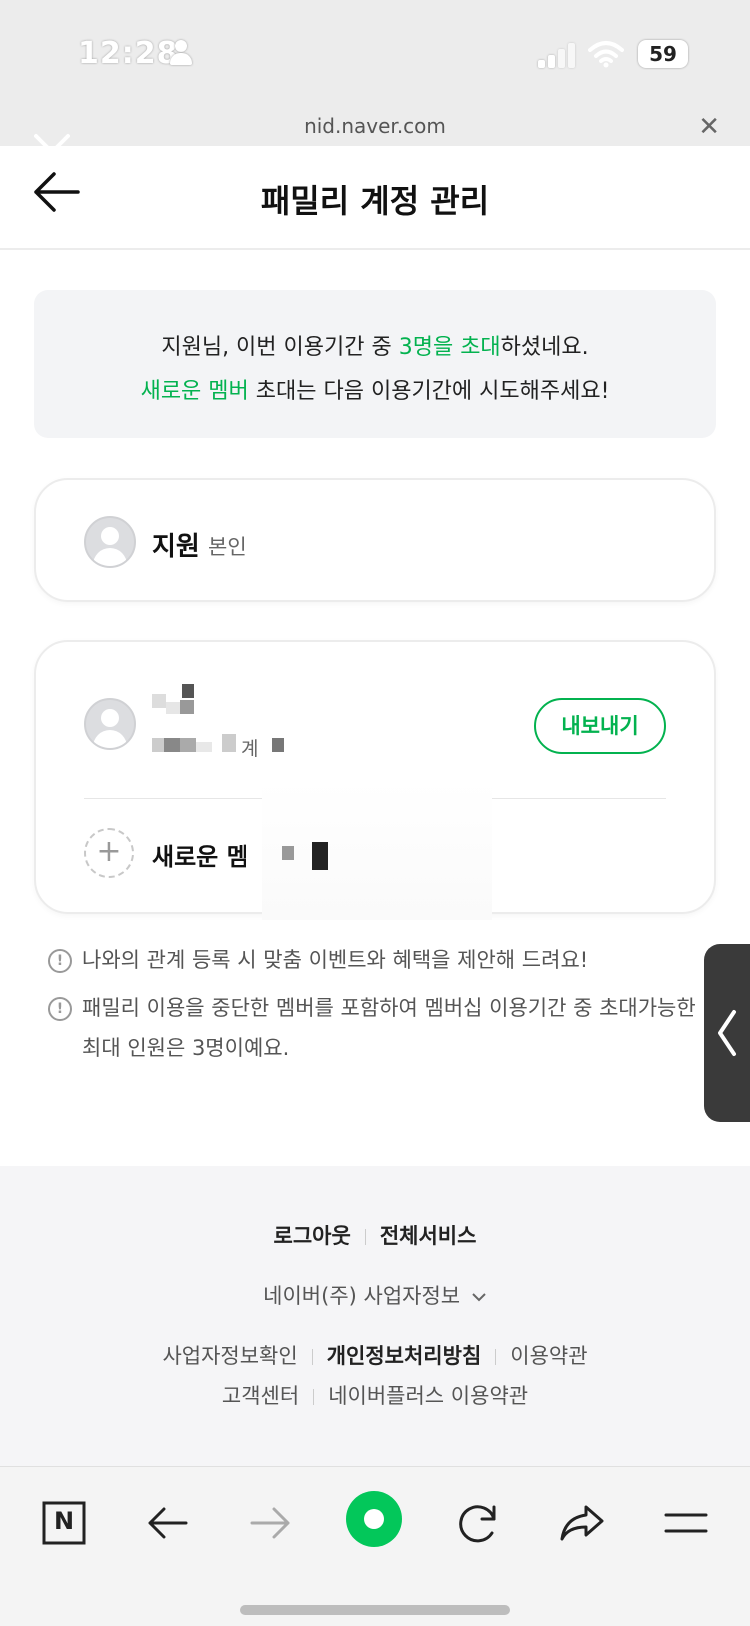  I want to click on customer-center-link: 고객센터, so click(260, 1396).